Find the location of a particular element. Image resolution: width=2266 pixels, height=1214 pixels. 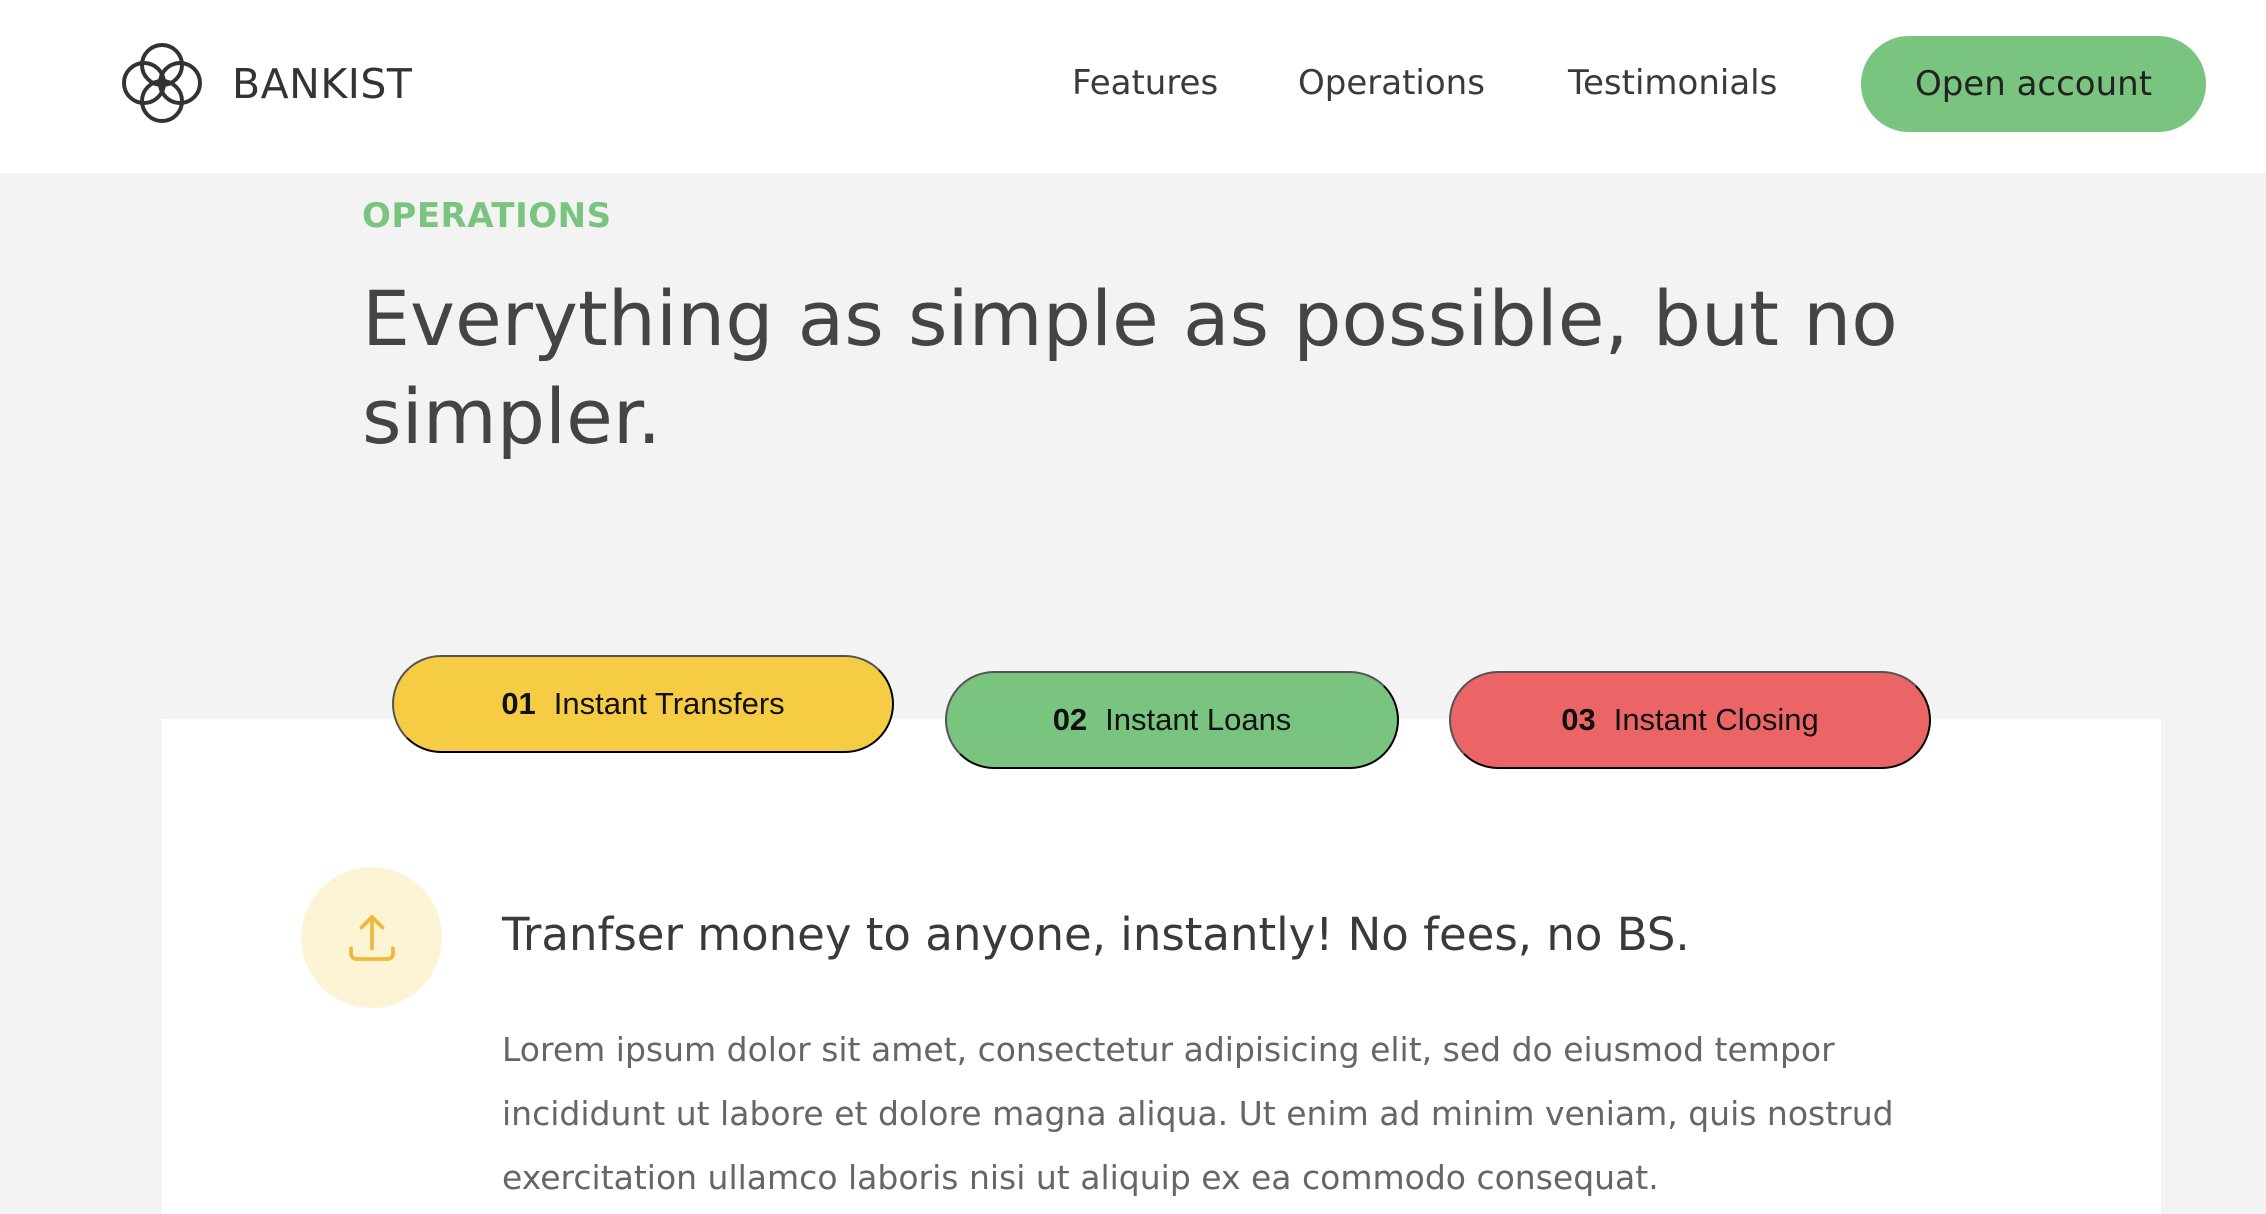

nav-link-operations: Operations is located at coordinates (1391, 83).